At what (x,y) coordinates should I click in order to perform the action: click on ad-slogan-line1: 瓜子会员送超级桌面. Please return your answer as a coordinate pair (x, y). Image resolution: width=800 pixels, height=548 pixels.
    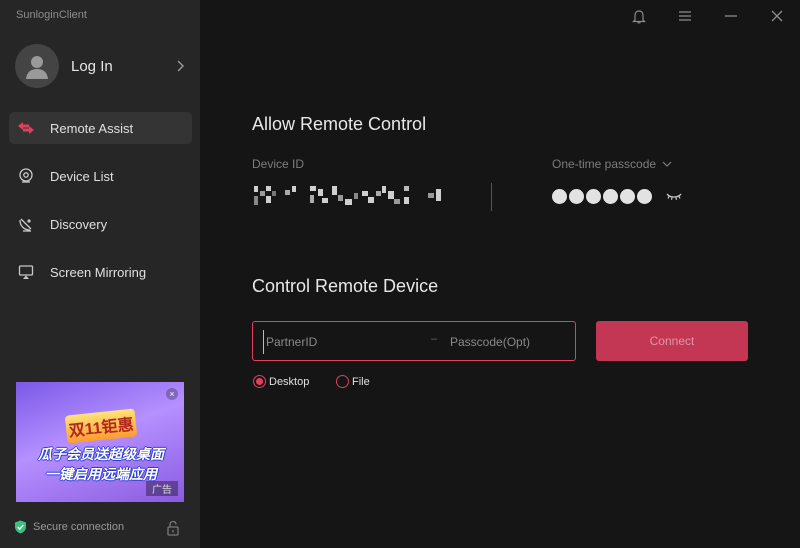
    Looking at the image, I should click on (101, 454).